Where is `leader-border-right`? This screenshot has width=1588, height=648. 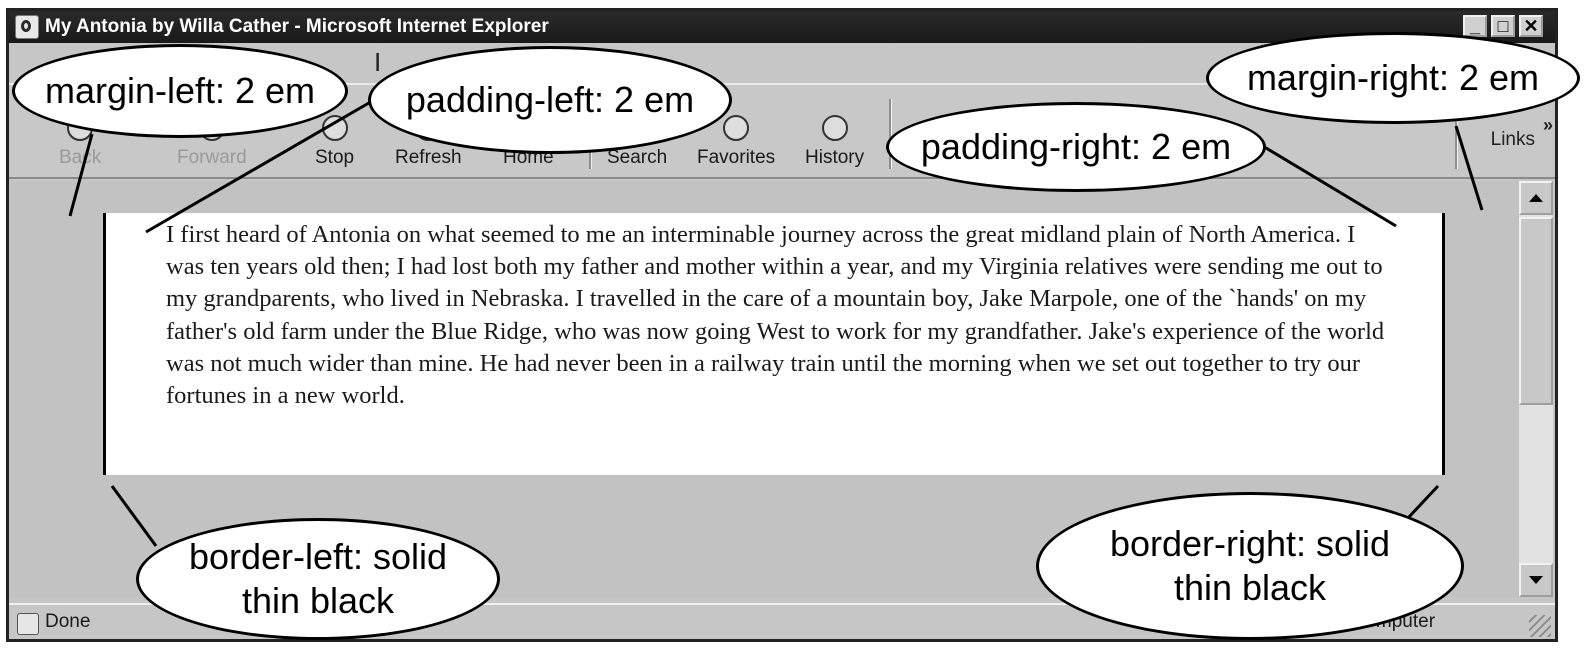
leader-border-right is located at coordinates (1423, 502).